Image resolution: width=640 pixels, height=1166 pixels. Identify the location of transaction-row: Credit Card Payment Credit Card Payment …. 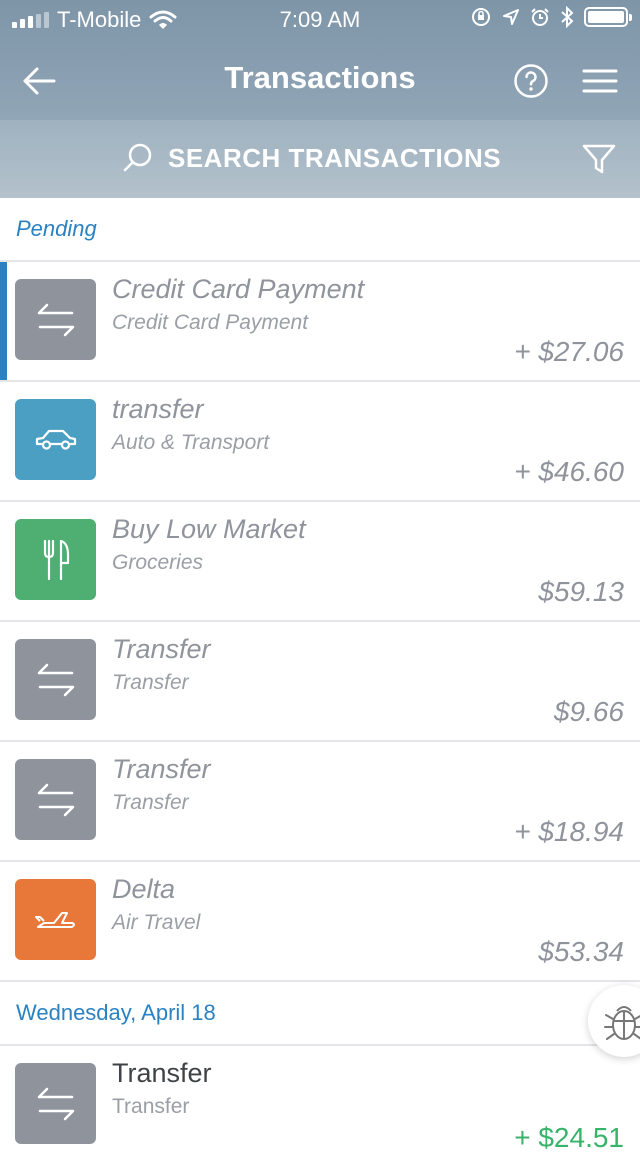
(320, 322).